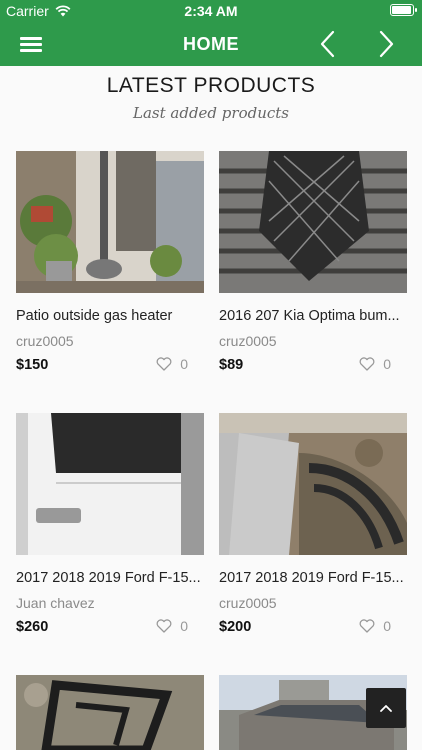 The height and width of the screenshot is (750, 422). I want to click on product-card: Patio outside gas heater cruz0005 $150 0, so click(110, 266).